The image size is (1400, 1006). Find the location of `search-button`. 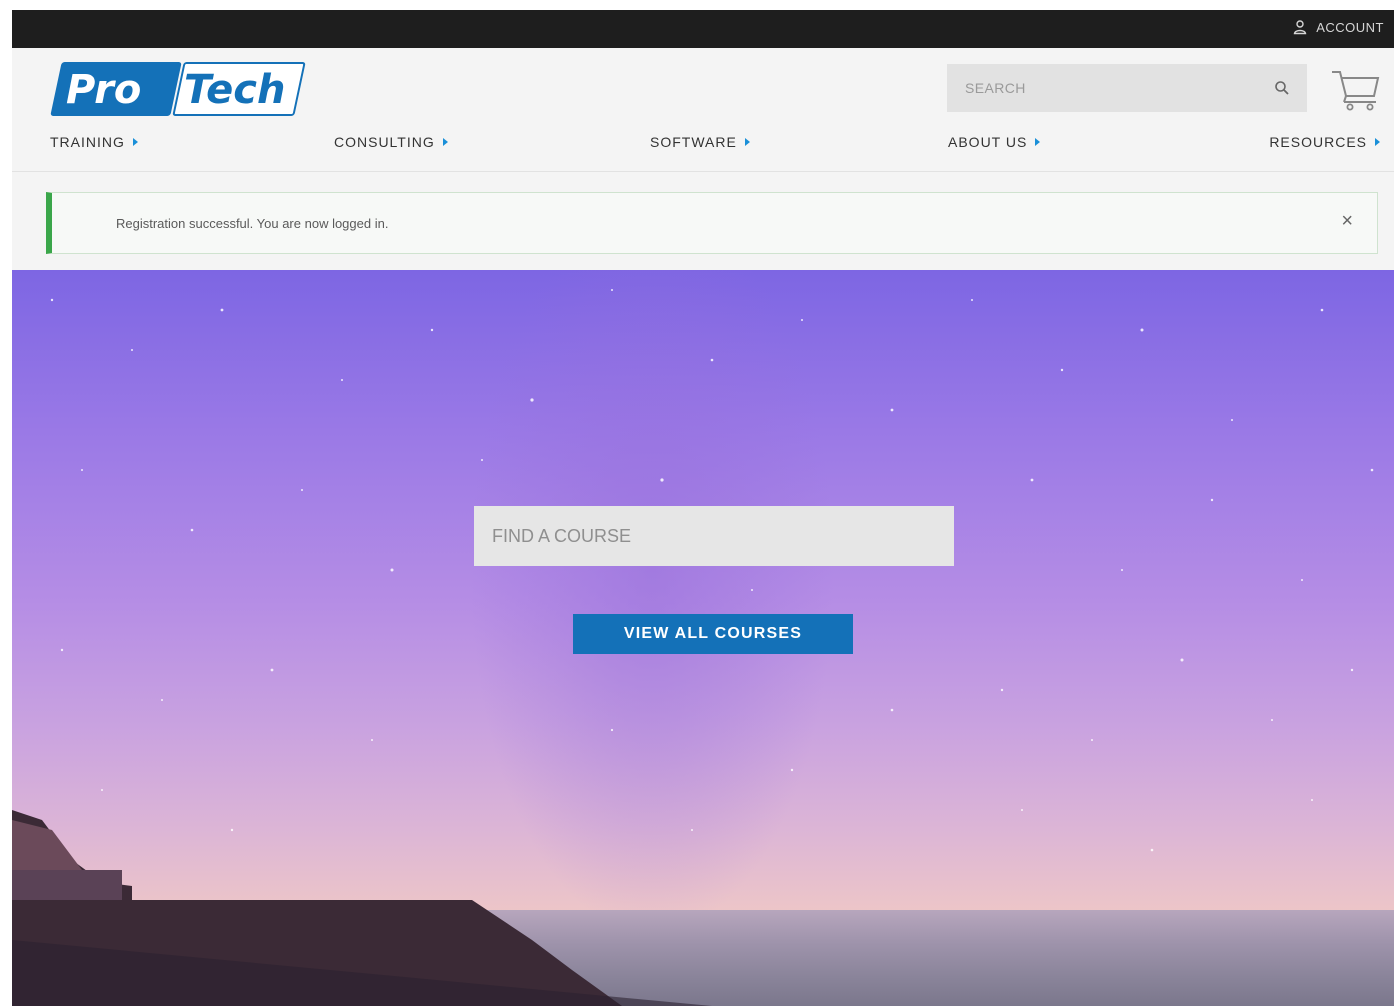

search-button is located at coordinates (1282, 88).